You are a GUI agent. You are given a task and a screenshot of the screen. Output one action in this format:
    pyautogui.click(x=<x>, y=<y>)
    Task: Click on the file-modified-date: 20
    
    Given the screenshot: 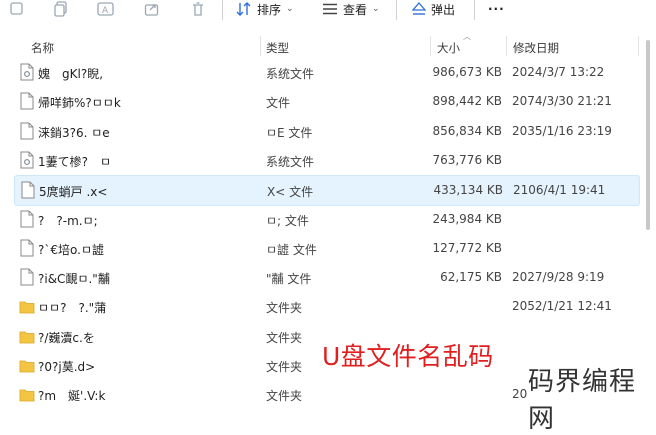 What is the action you would take?
    pyautogui.click(x=520, y=394)
    